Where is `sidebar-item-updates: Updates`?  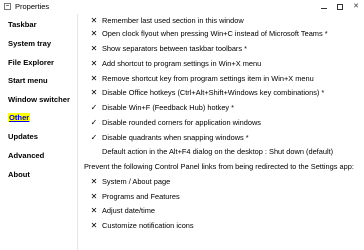 sidebar-item-updates: Updates is located at coordinates (23, 136).